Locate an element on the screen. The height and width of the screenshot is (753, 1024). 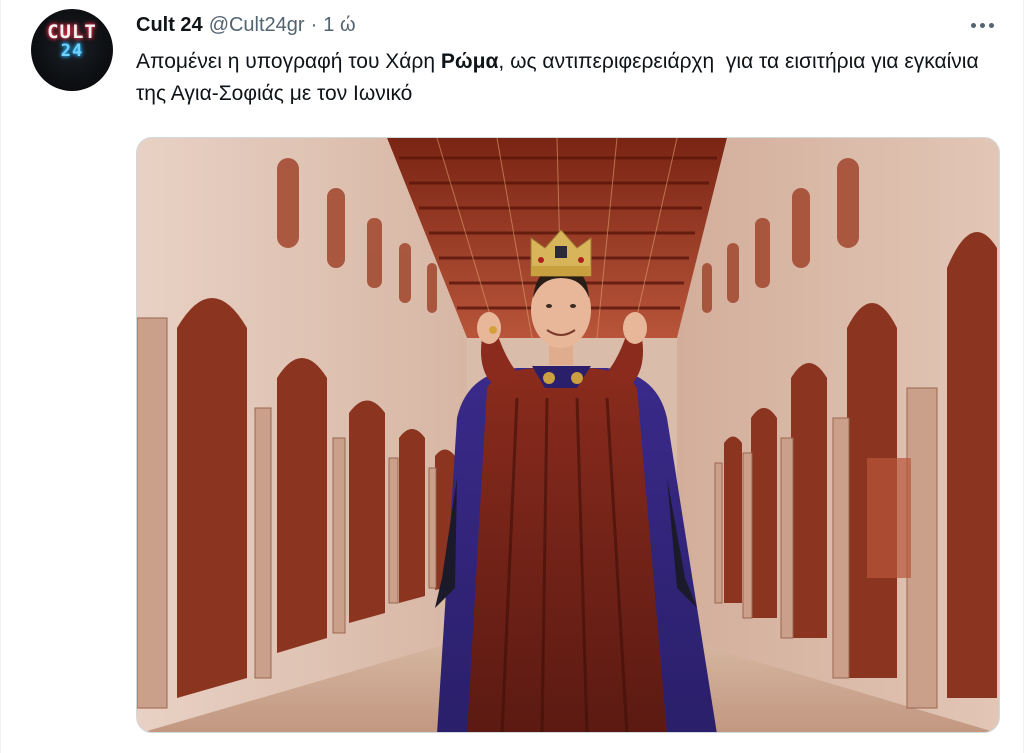
tweet-text-bold: Ρώμα is located at coordinates (469, 61).